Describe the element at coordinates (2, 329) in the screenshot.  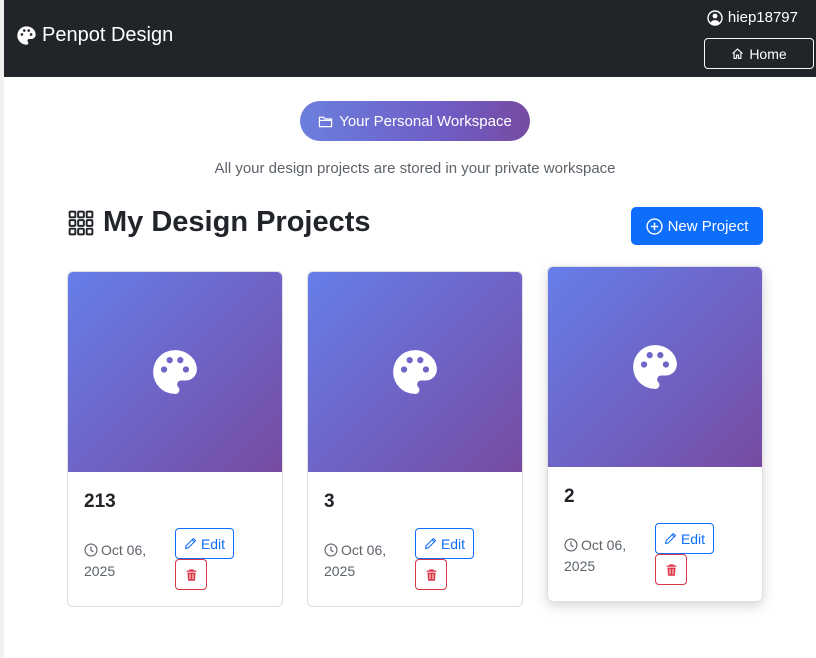
I see `window-edge` at that location.